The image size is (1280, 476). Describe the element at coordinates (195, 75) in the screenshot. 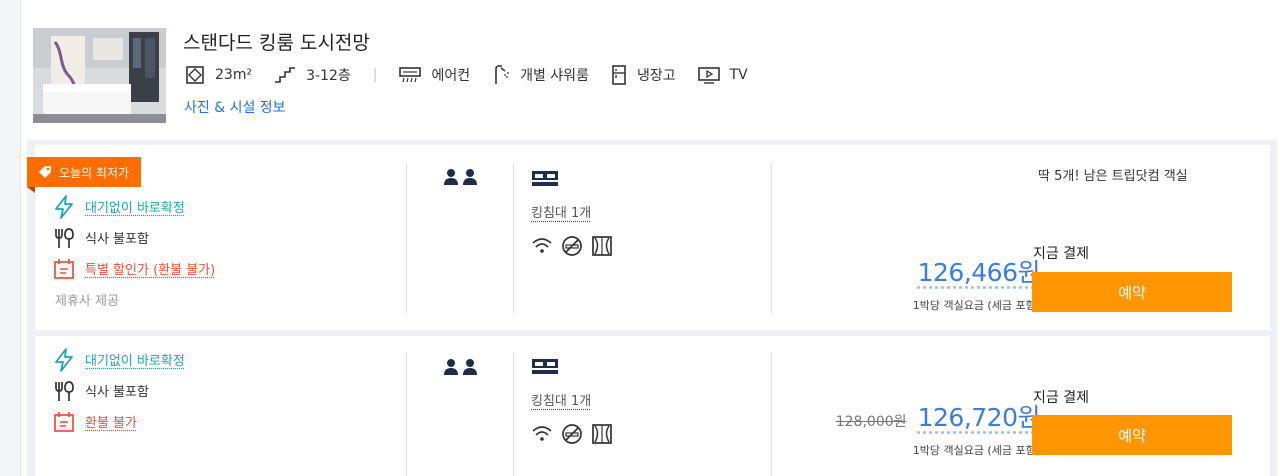

I see `room-size-icon` at that location.